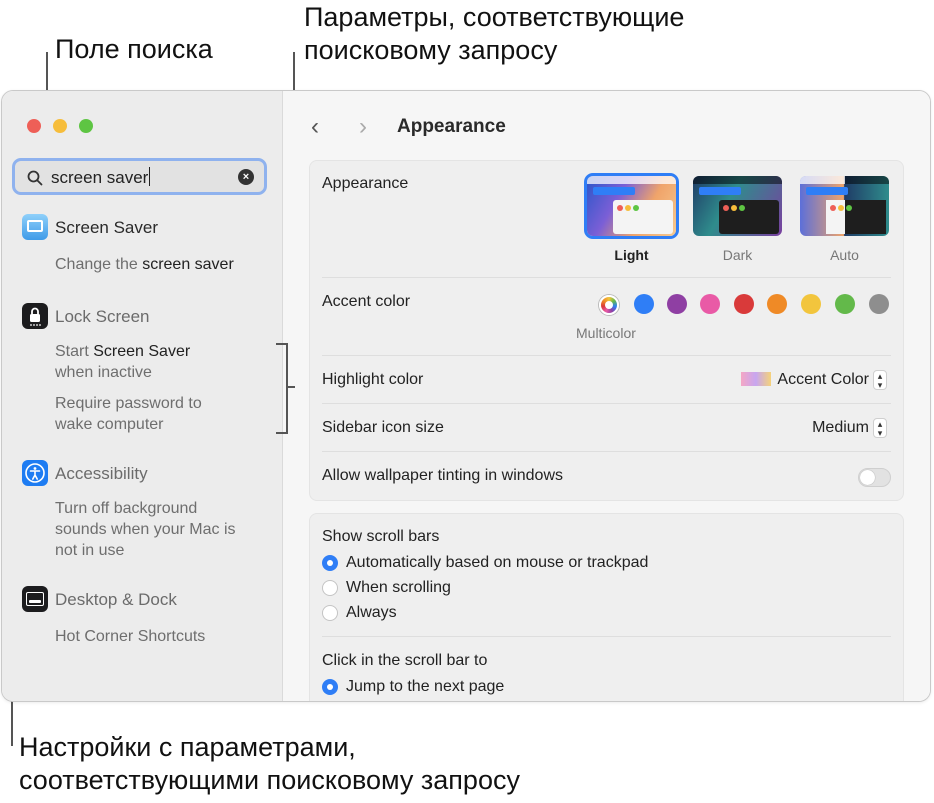 The width and height of the screenshot is (934, 803). What do you see at coordinates (431, 50) in the screenshot?
I see `callout-matching-options-line2: поисковому запросу` at bounding box center [431, 50].